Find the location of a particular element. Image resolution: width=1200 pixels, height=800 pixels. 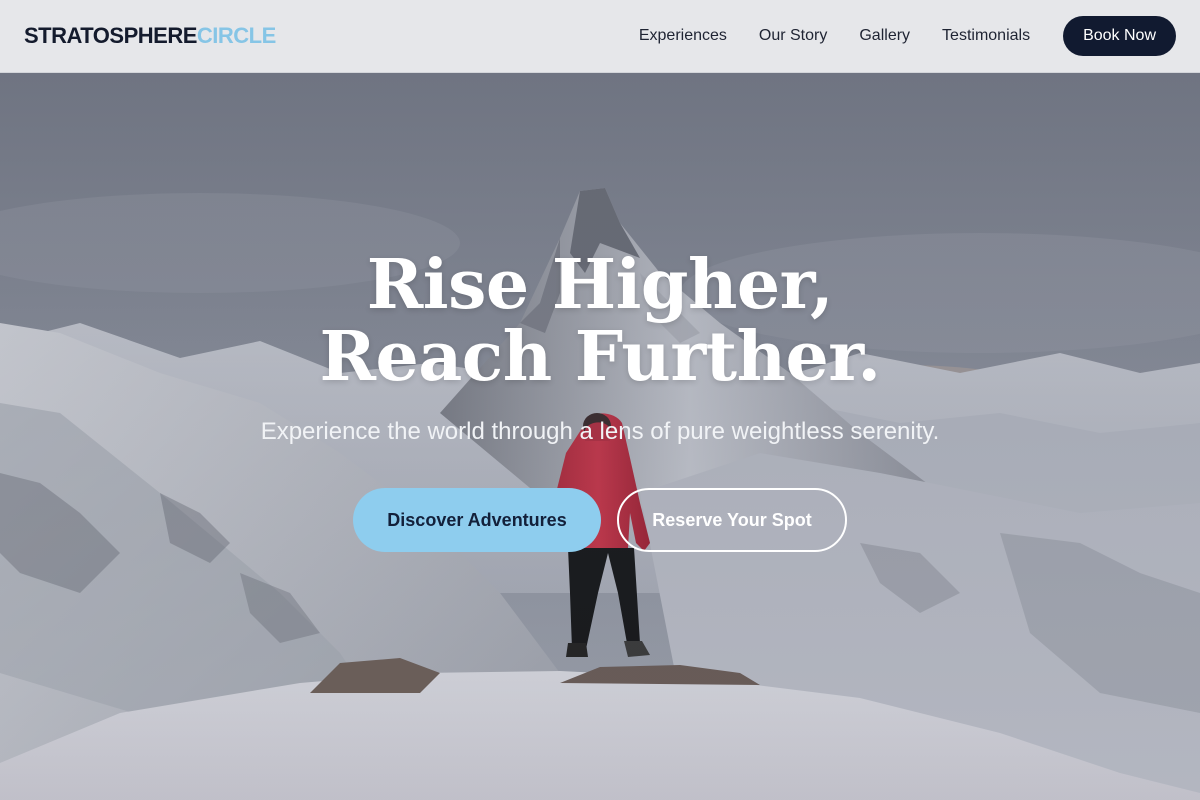

nav-link-gallery: Gallery is located at coordinates (884, 36).